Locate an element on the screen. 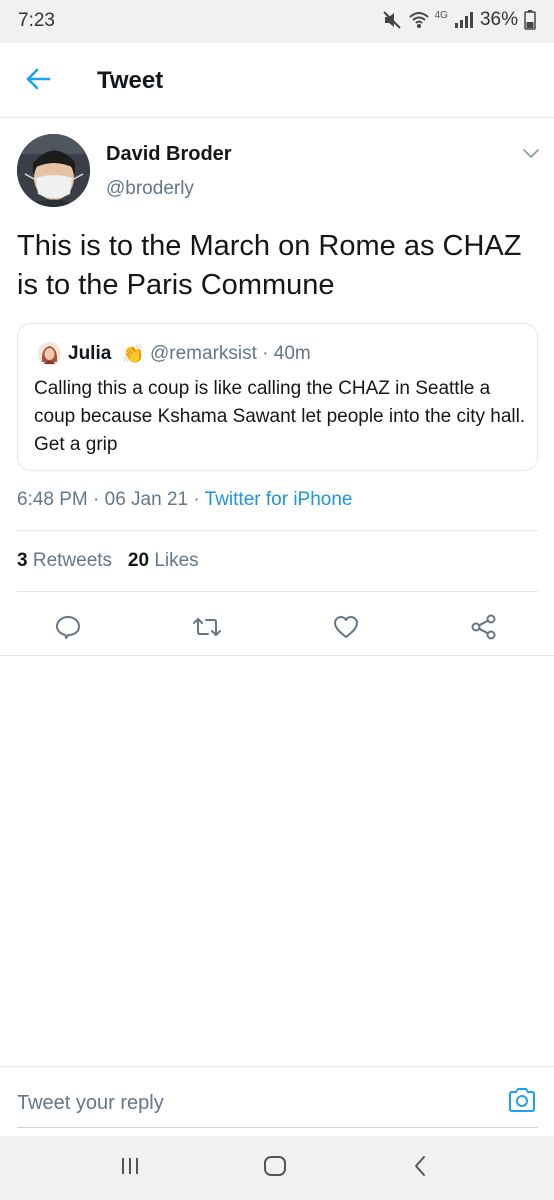  home-button is located at coordinates (275, 1168).